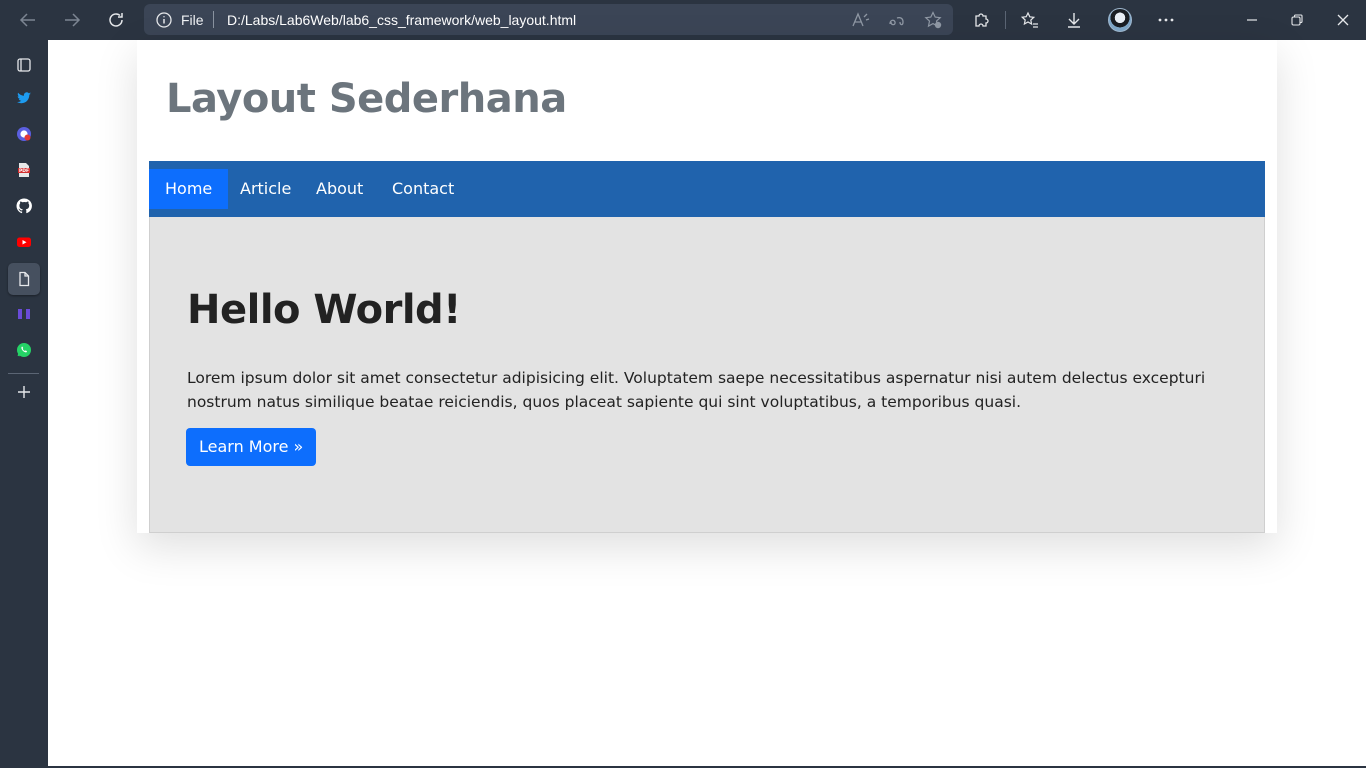 Image resolution: width=1366 pixels, height=768 pixels. I want to click on browser-sidebar: PDF, so click(24, 404).